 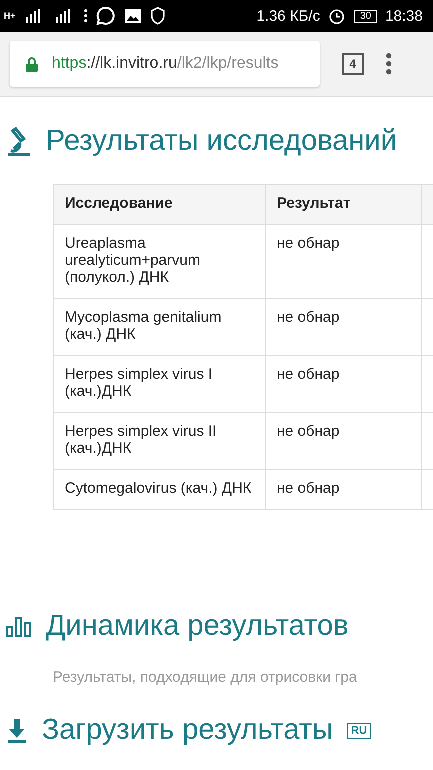 What do you see at coordinates (17, 730) in the screenshot?
I see `download-icon` at bounding box center [17, 730].